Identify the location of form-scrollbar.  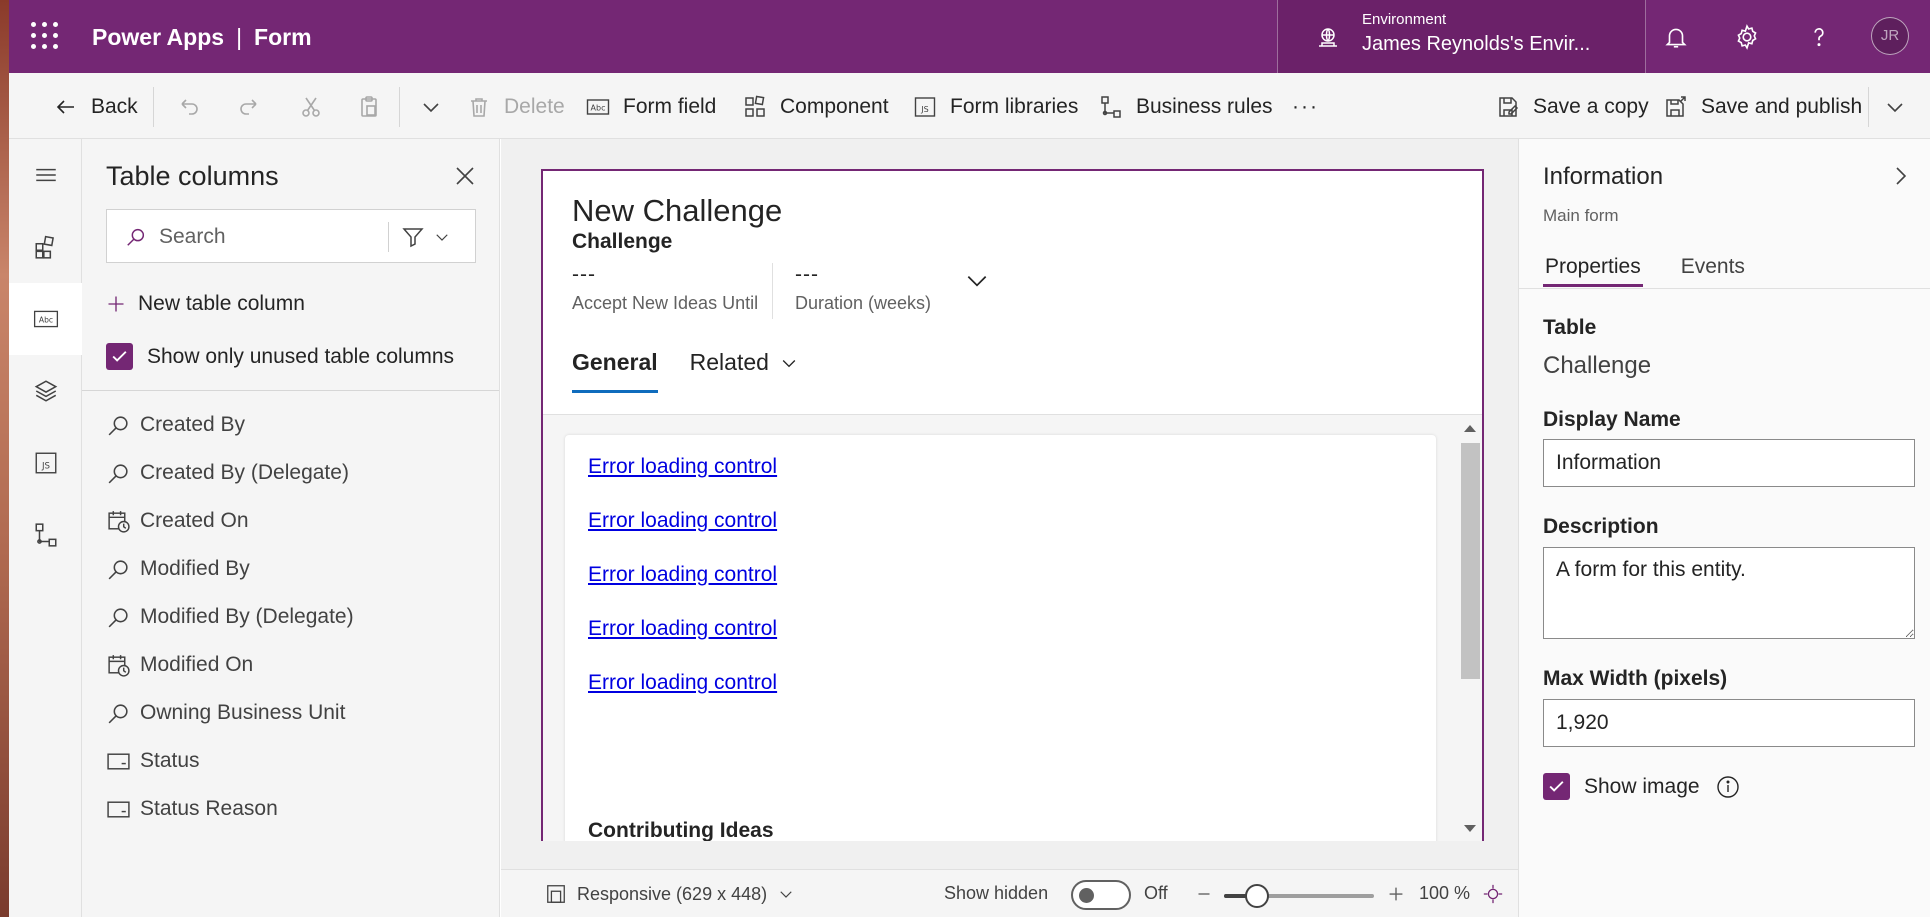
(1468, 628).